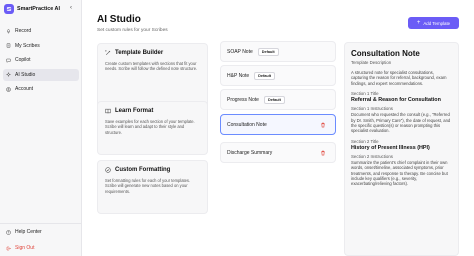 The width and height of the screenshot is (474, 256). What do you see at coordinates (8, 60) in the screenshot?
I see `chat-icon` at bounding box center [8, 60].